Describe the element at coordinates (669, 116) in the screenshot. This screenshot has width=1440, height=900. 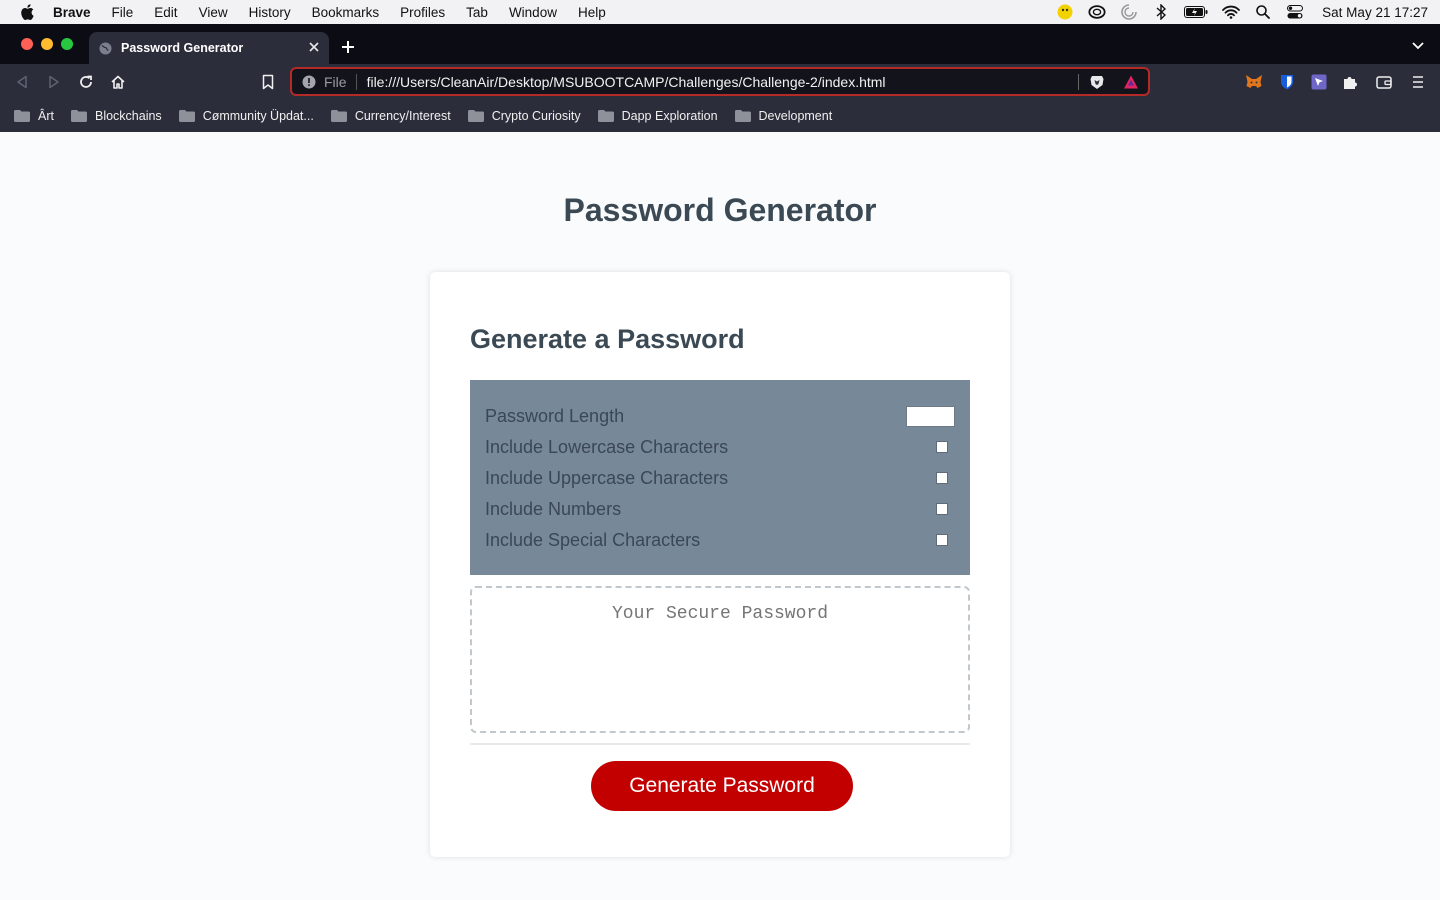
I see `bookmark-label: Dapp Exploration` at that location.